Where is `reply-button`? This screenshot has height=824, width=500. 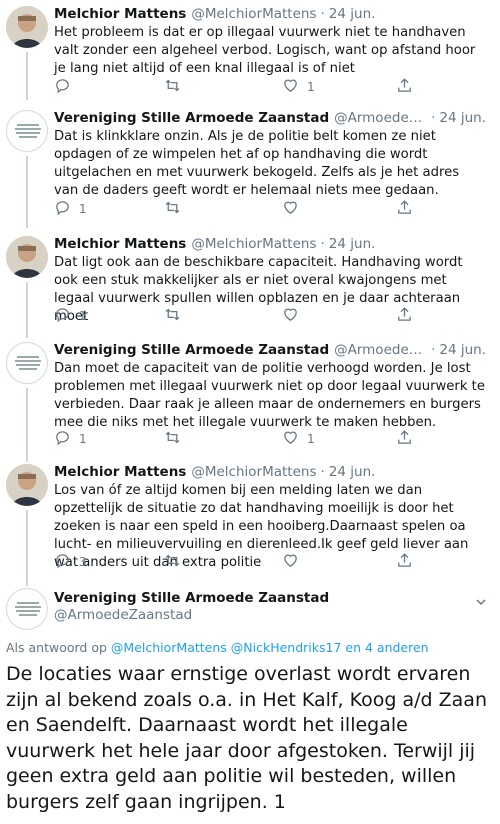
reply-button is located at coordinates (66, 87).